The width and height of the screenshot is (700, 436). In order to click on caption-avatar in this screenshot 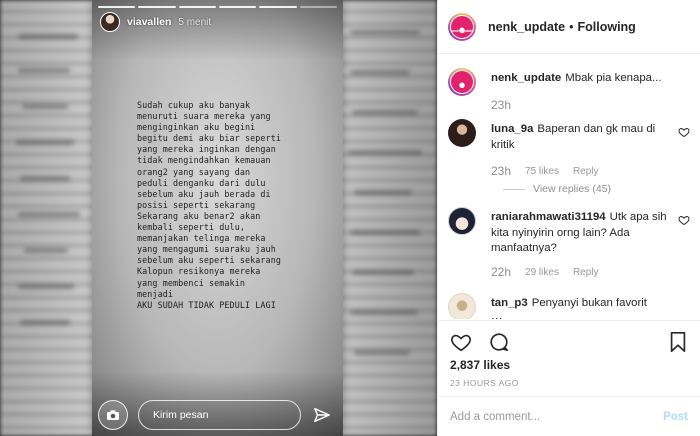, I will do `click(462, 82)`.